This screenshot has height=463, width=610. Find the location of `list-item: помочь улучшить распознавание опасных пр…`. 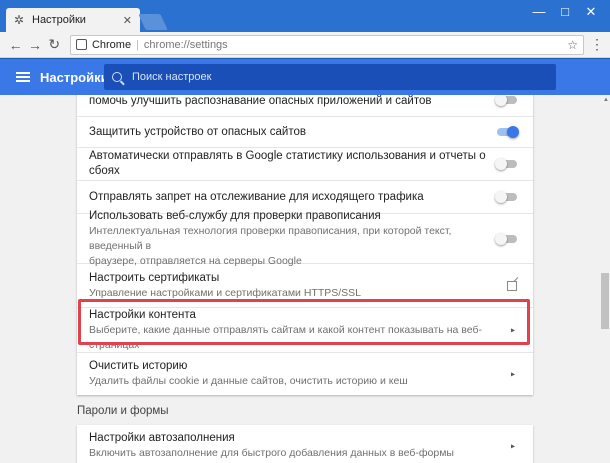

list-item: помочь улучшить распознавание опасных пр… is located at coordinates (305, 106).